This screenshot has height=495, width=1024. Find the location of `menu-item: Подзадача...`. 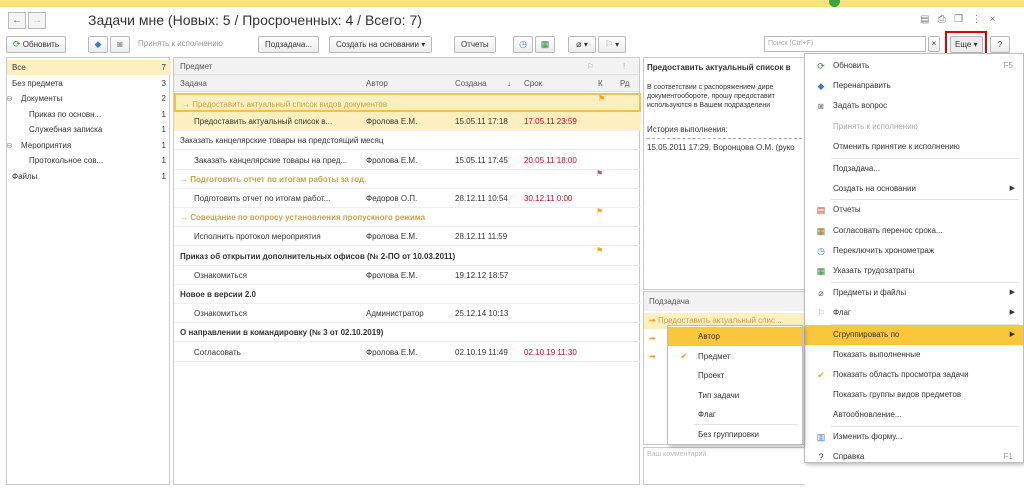

menu-item: Подзадача... is located at coordinates (914, 169).